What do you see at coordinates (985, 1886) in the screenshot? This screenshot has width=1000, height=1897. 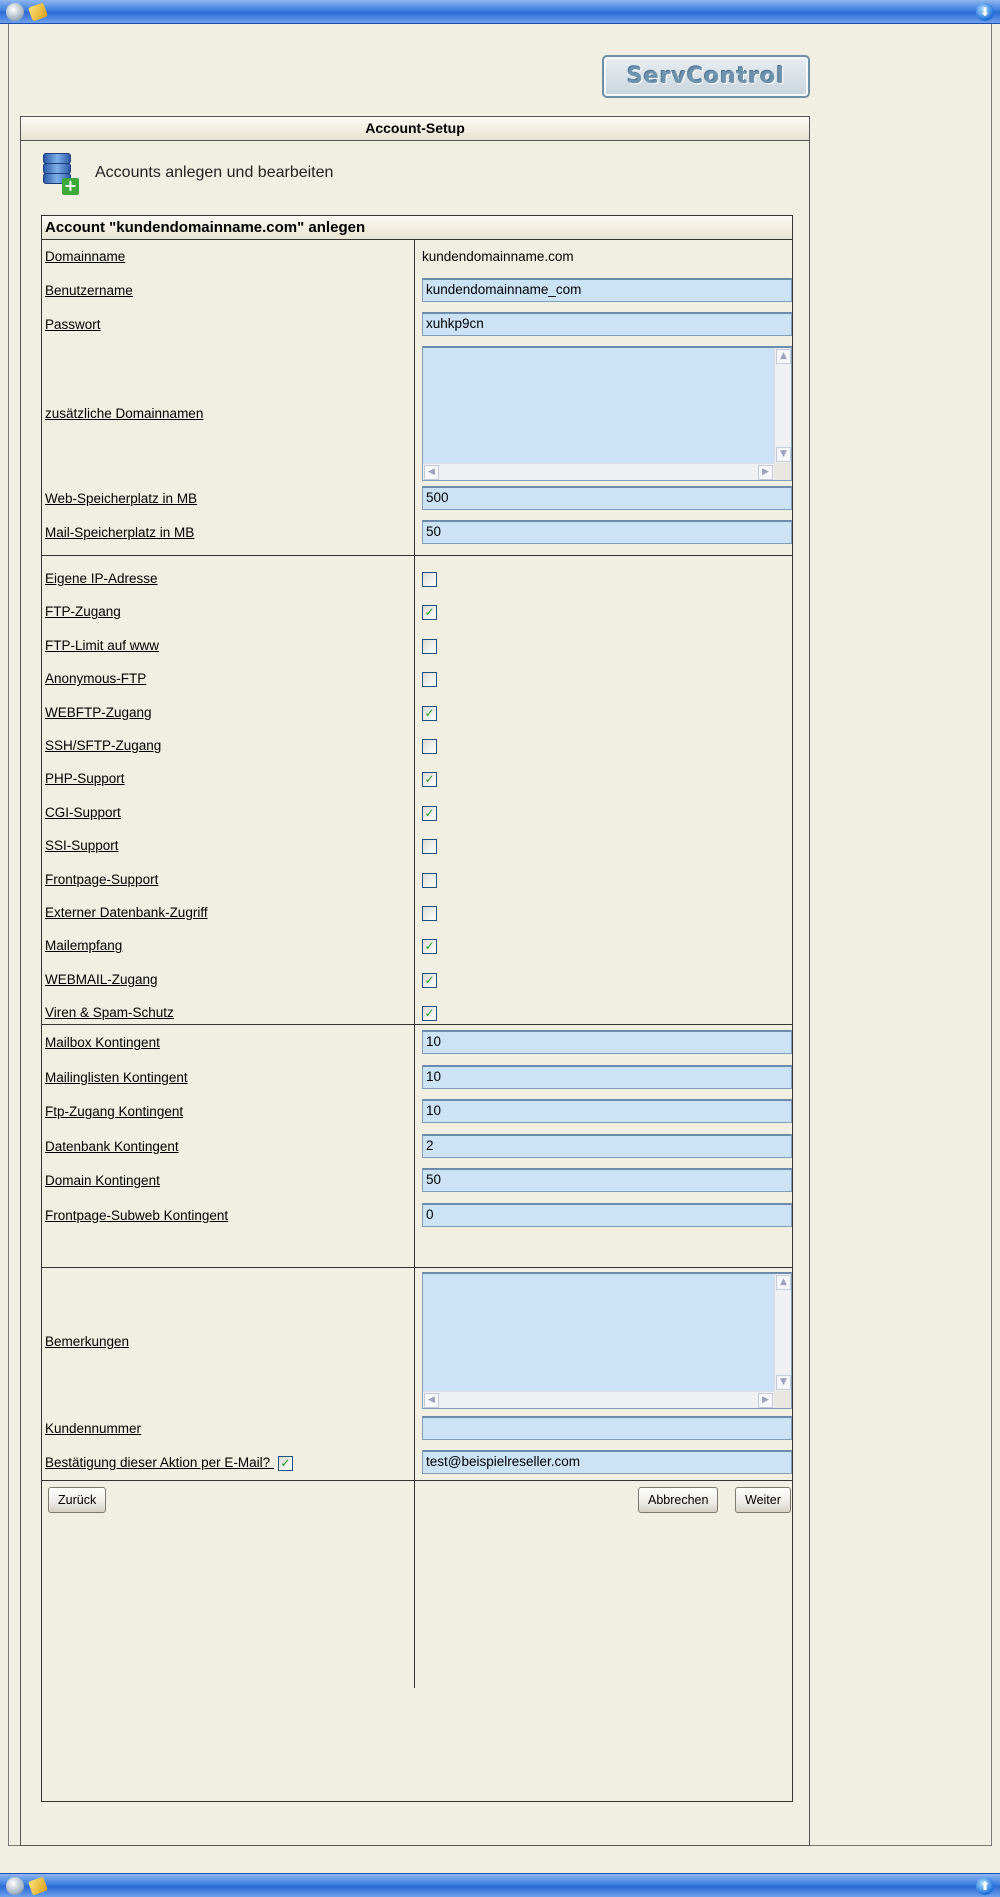 I see `scroll-up-icon: ⬆` at bounding box center [985, 1886].